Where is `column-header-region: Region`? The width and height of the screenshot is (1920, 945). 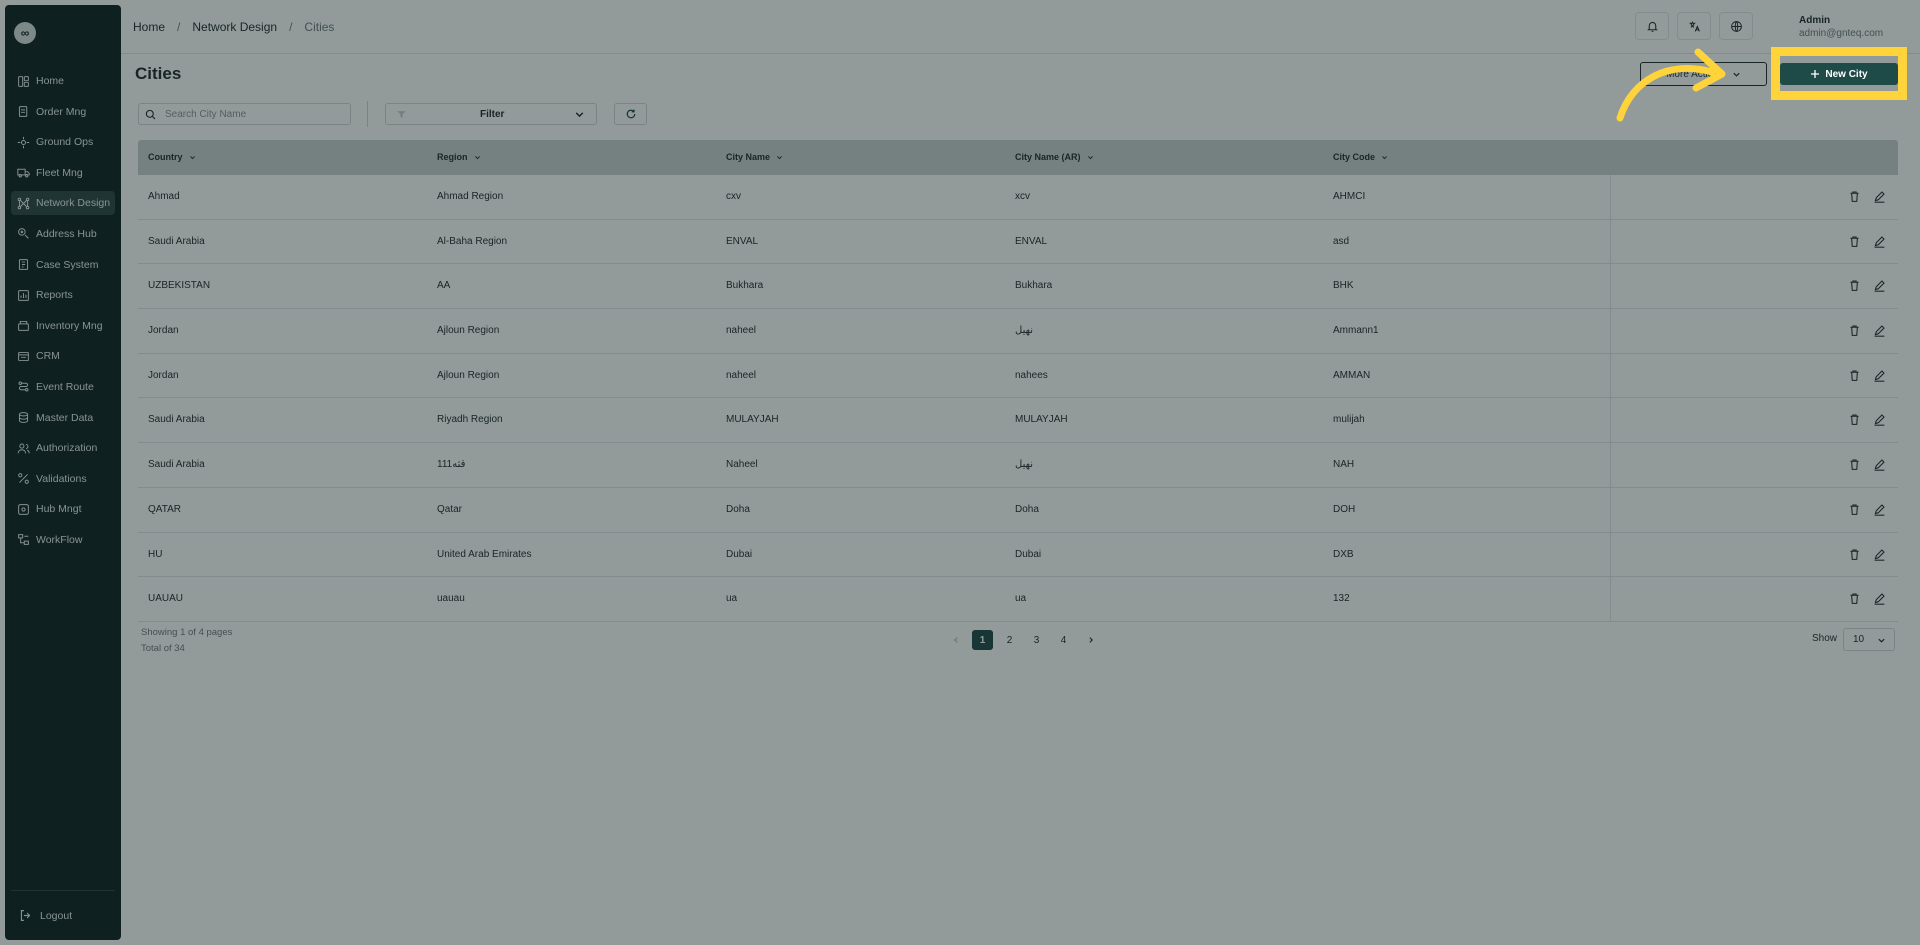
column-header-region: Region is located at coordinates (459, 157).